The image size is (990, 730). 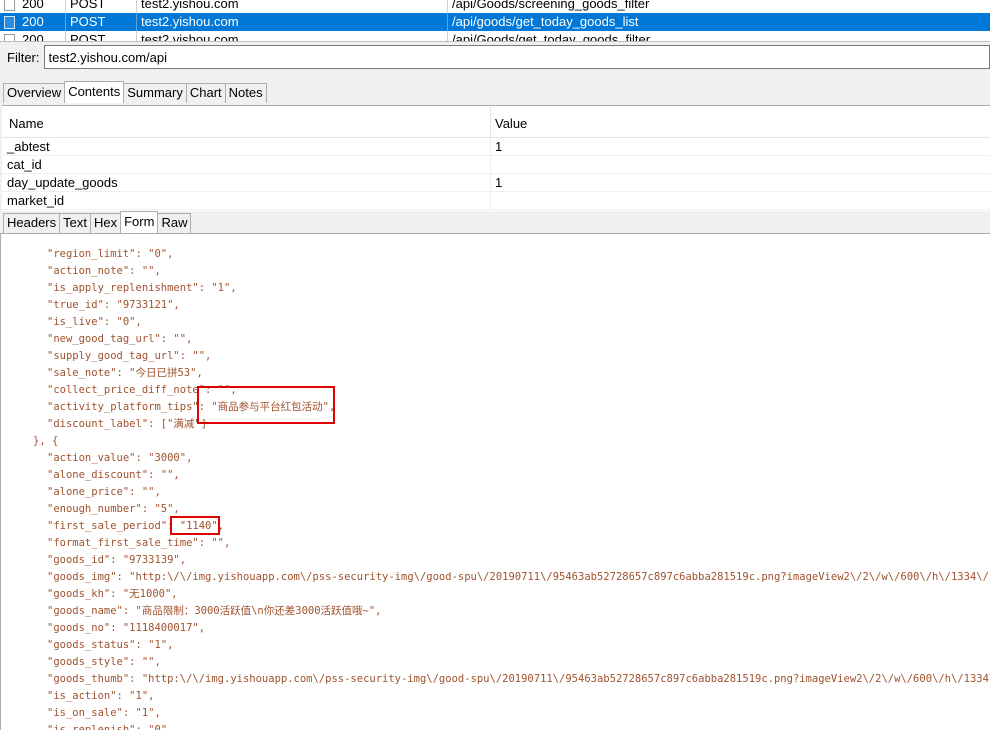 I want to click on tab-headers: Headers, so click(x=32, y=223).